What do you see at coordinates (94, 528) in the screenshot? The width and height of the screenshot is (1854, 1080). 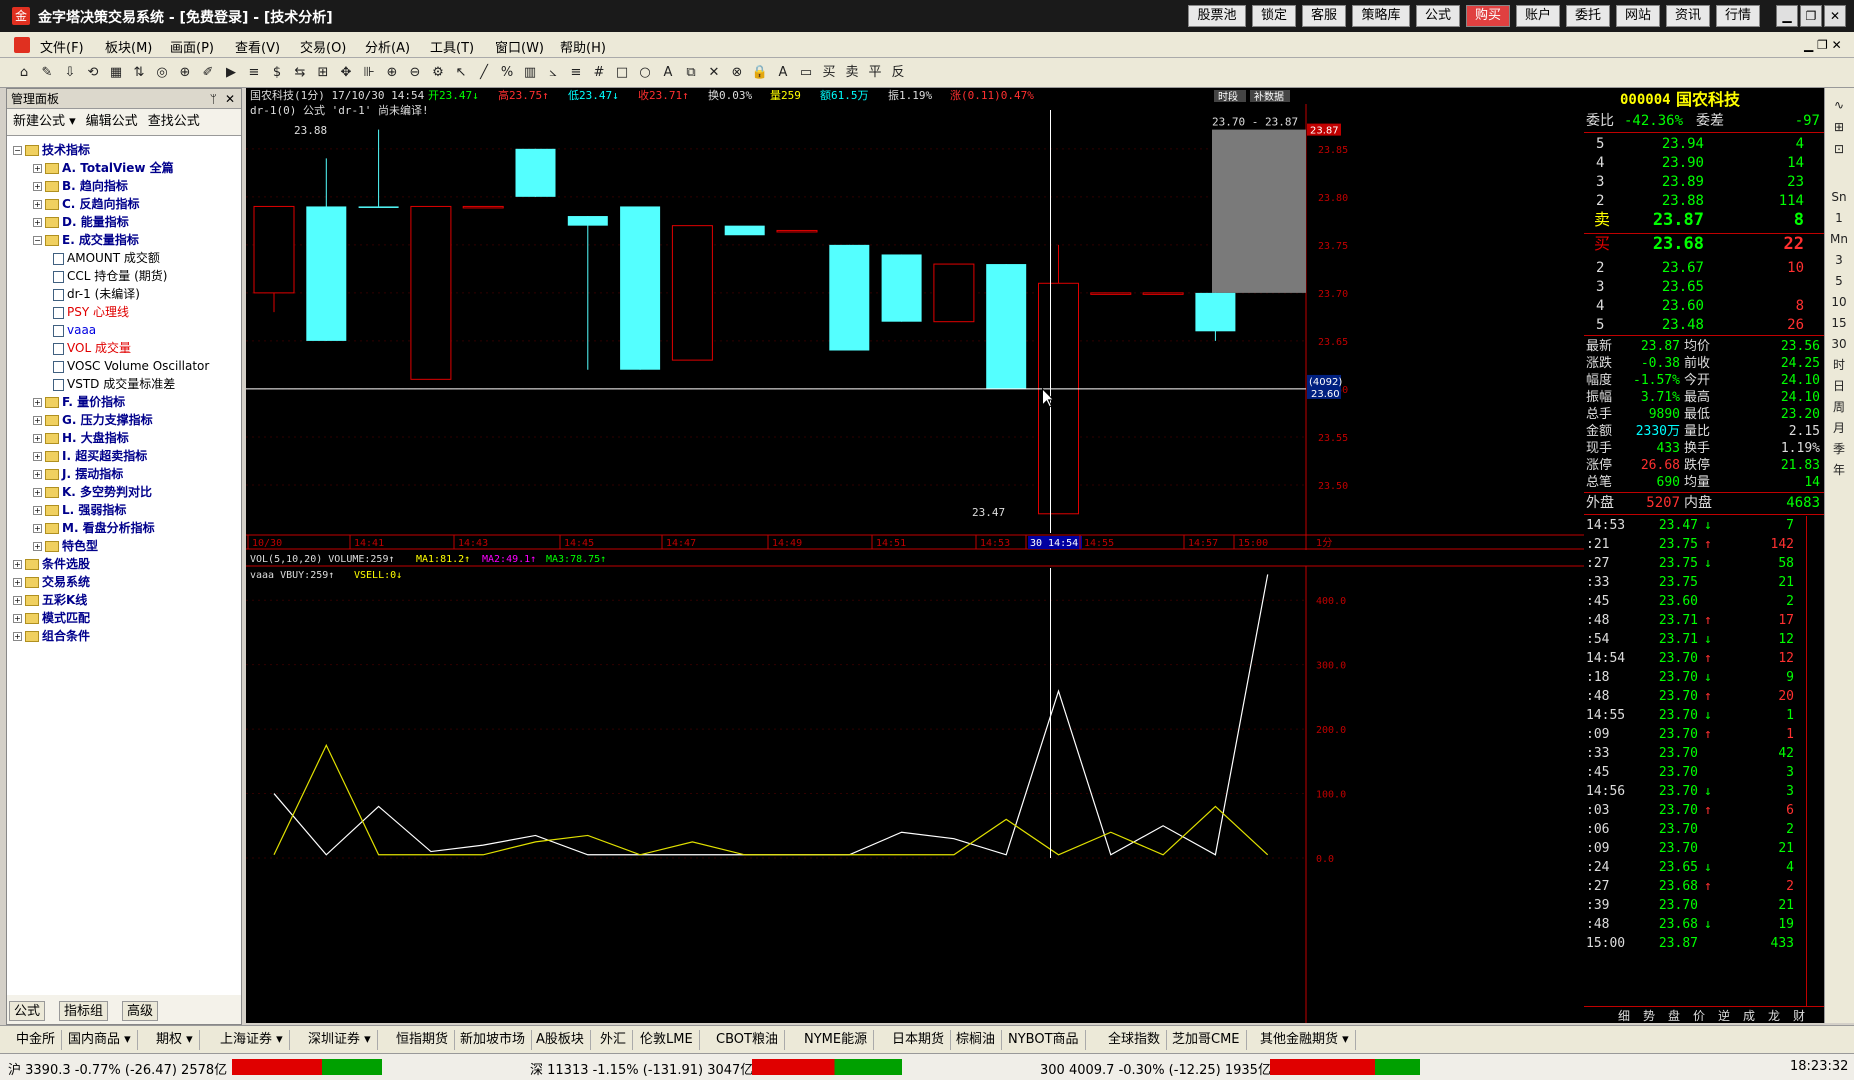 I see `tree-item: + M. 看盘分析指标` at bounding box center [94, 528].